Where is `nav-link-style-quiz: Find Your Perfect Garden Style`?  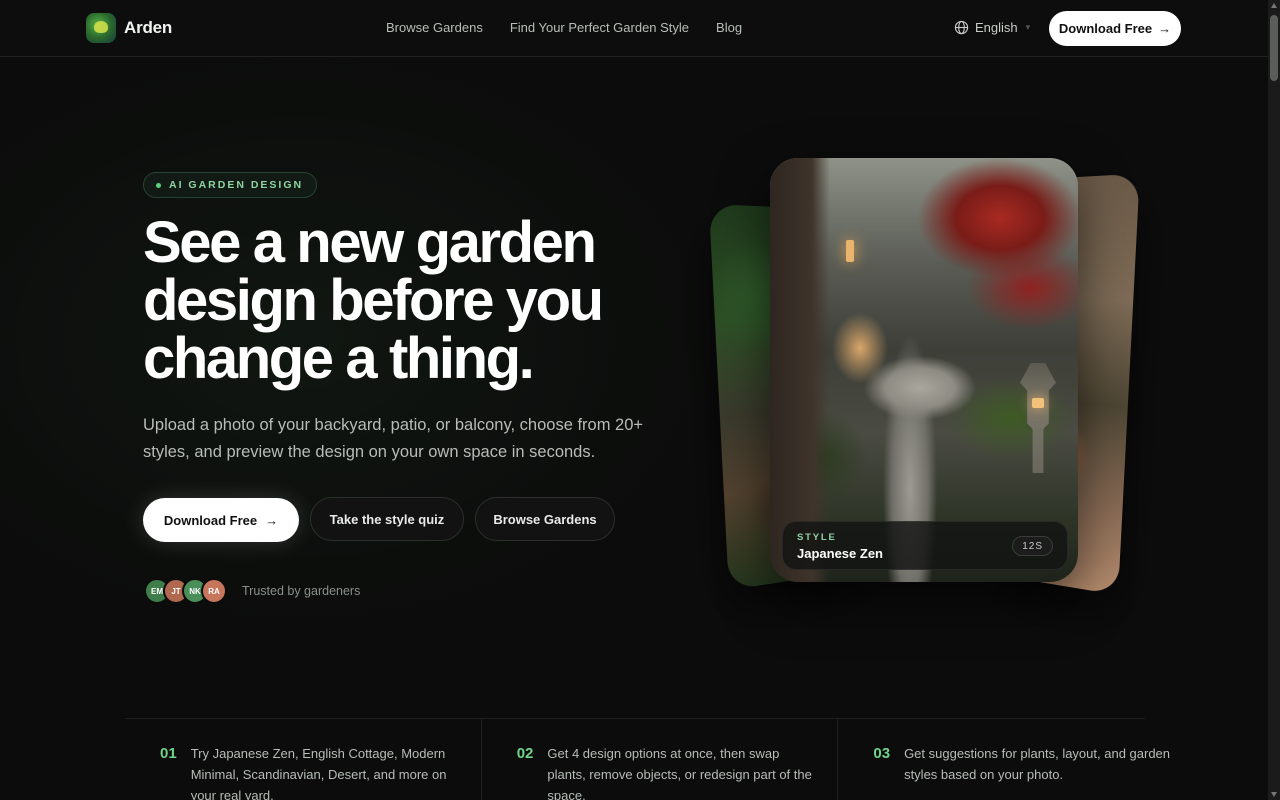
nav-link-style-quiz: Find Your Perfect Garden Style is located at coordinates (599, 27).